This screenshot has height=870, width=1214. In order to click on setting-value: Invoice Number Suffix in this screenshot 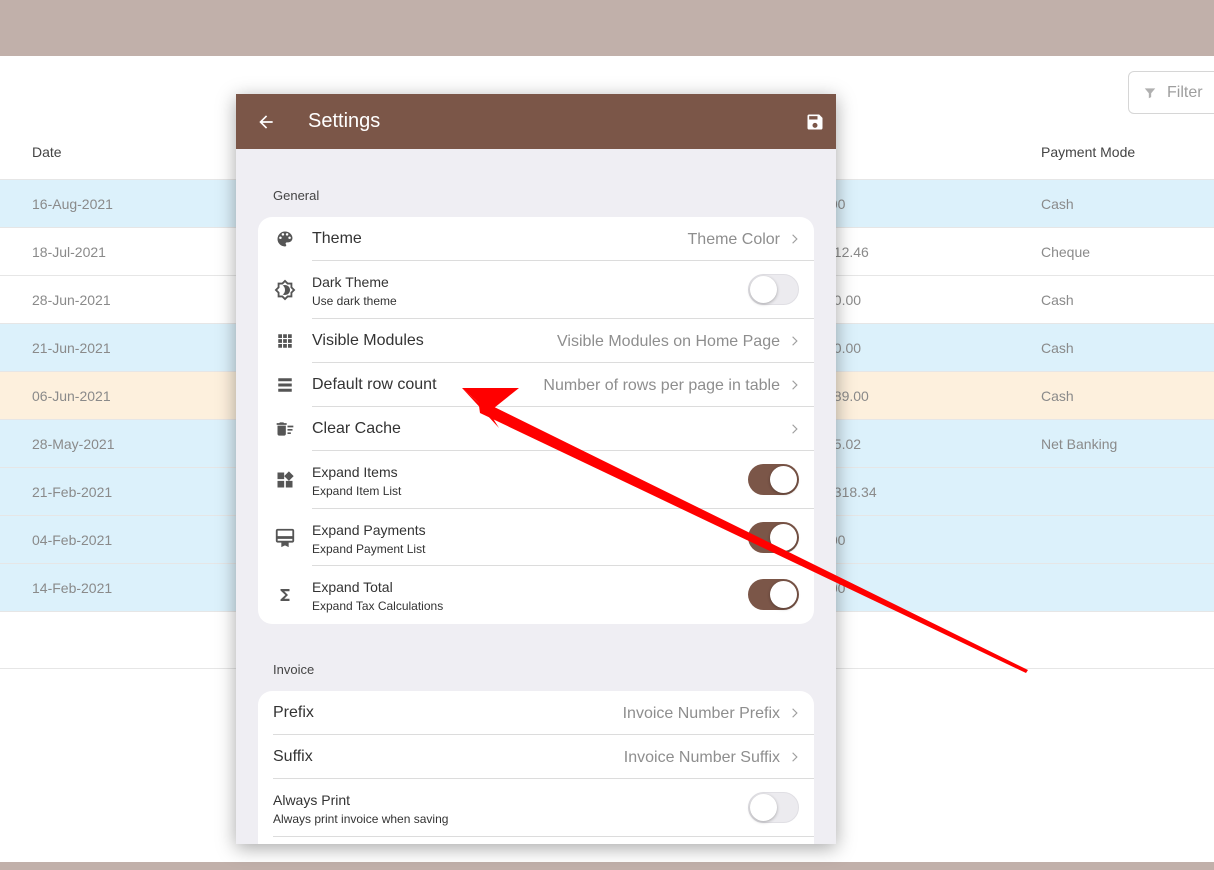, I will do `click(701, 757)`.